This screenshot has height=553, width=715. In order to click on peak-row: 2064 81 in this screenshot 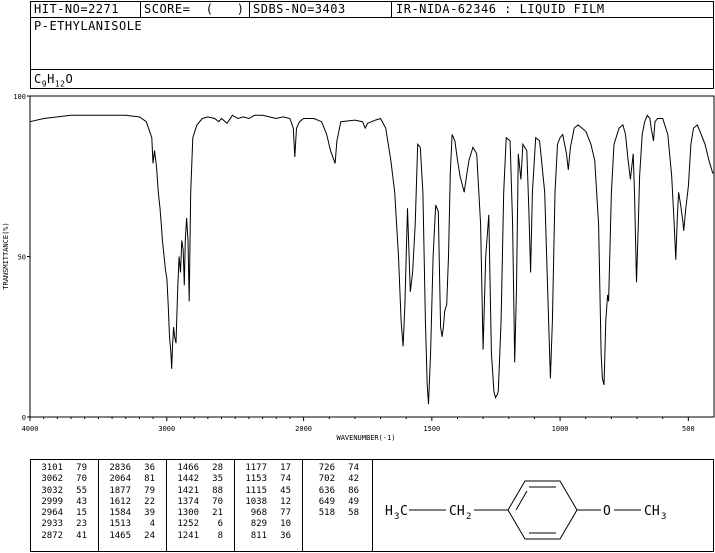, I will do `click(128, 479)`.